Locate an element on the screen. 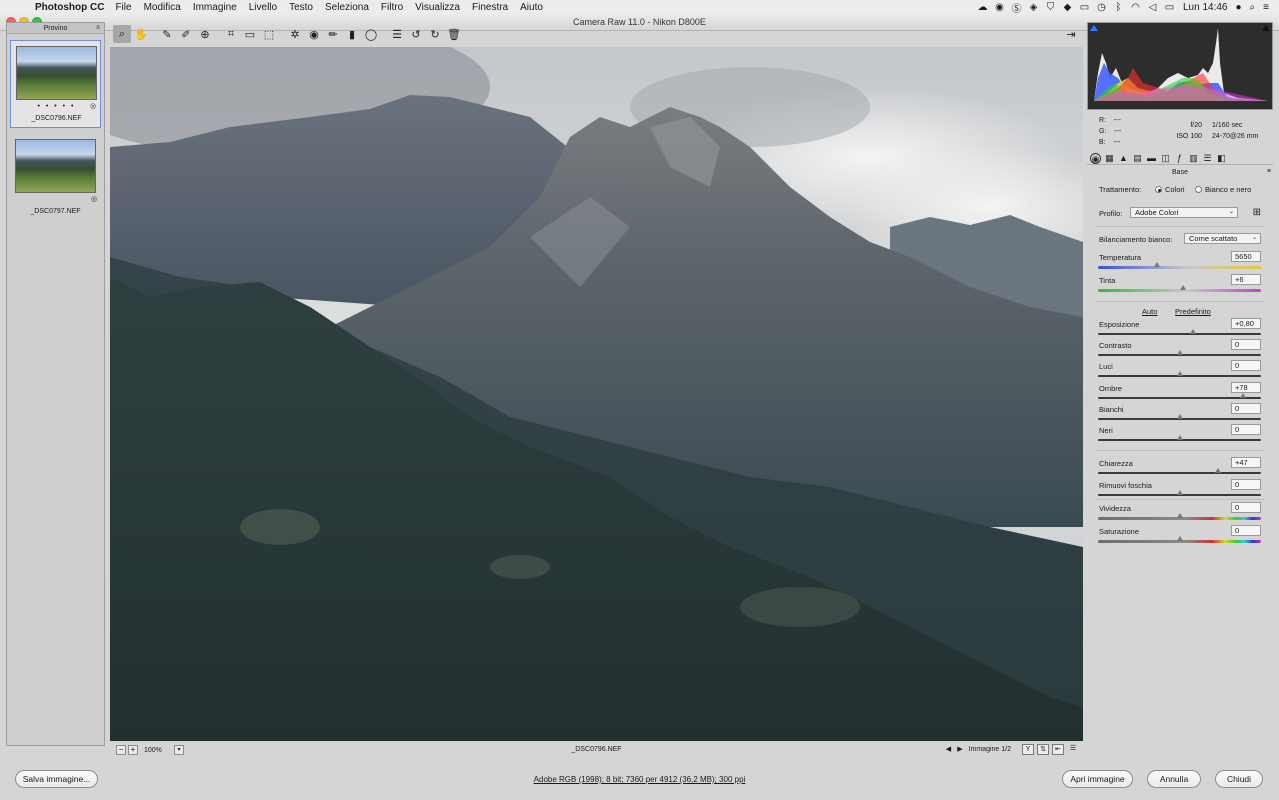  menu-visualizza: Visualizza is located at coordinates (437, 7).